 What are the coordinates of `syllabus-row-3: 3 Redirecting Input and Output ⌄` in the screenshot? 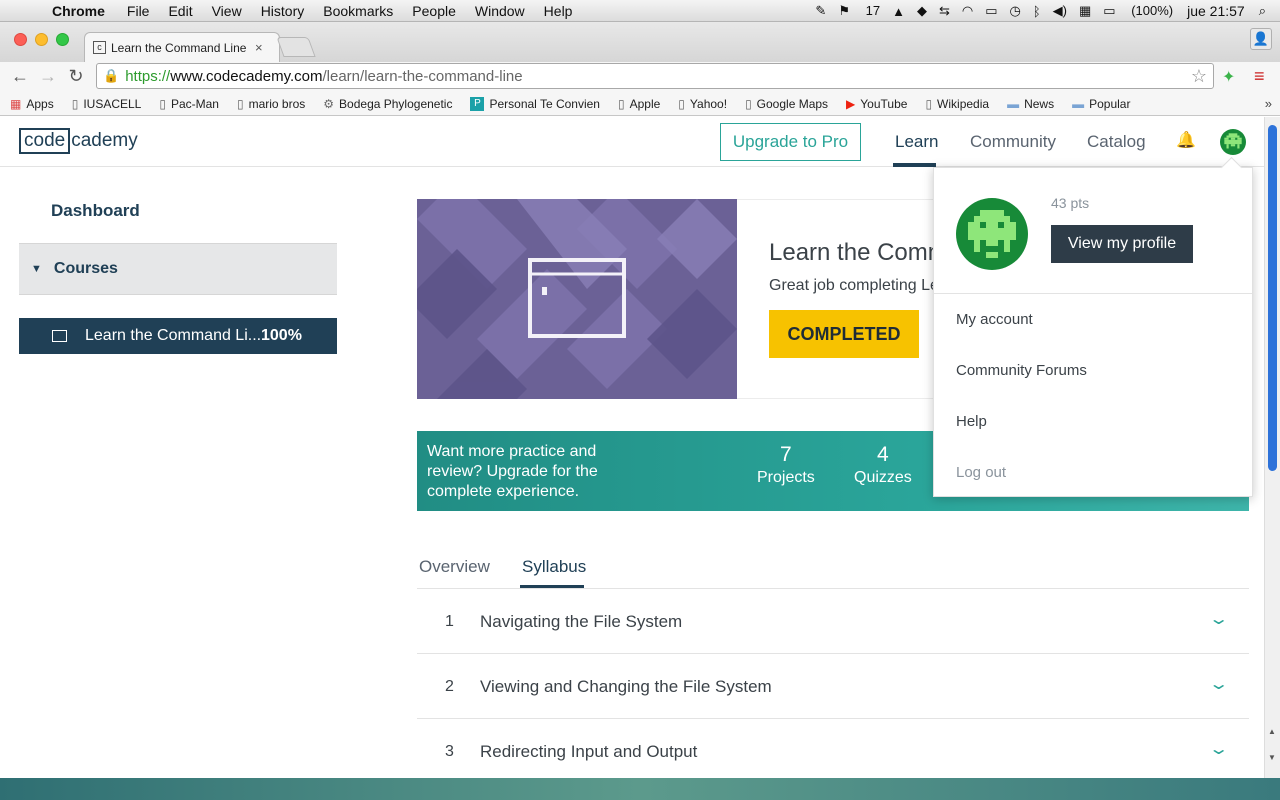 It's located at (833, 748).